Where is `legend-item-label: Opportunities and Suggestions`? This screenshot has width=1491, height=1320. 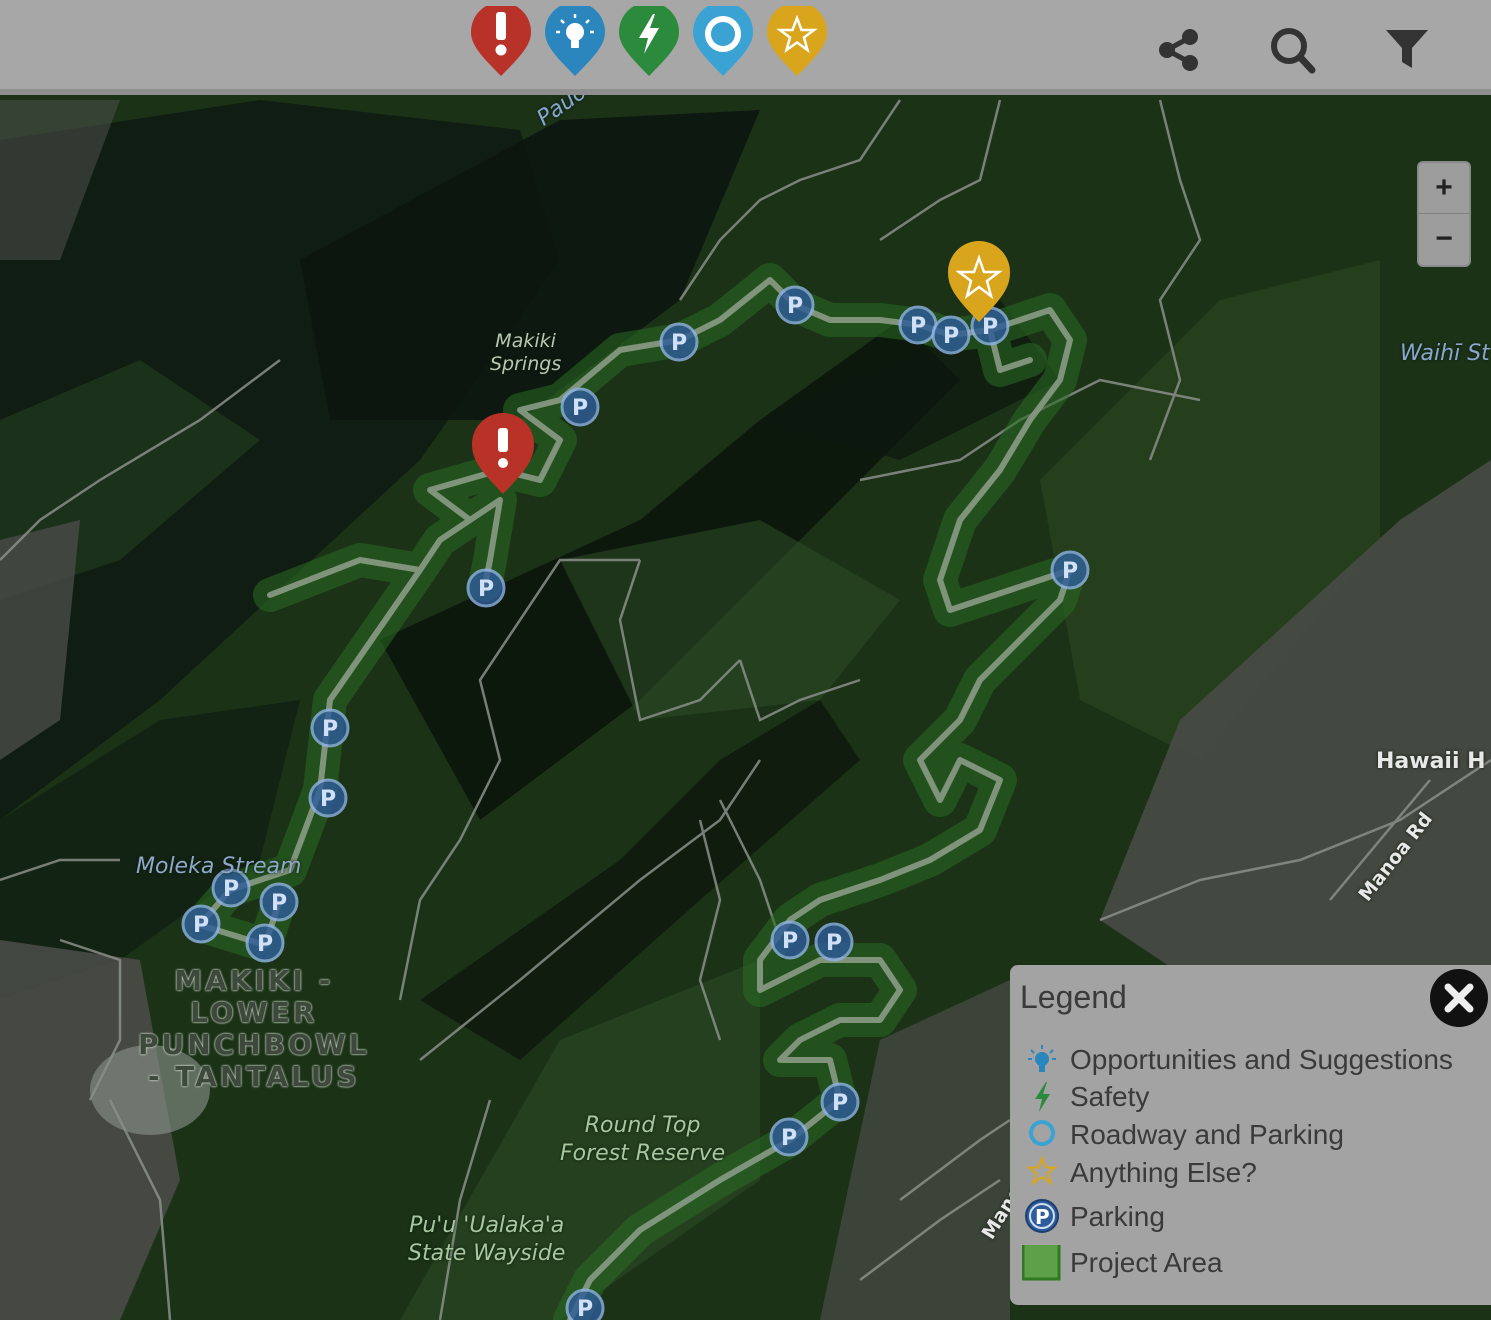 legend-item-label: Opportunities and Suggestions is located at coordinates (1261, 1059).